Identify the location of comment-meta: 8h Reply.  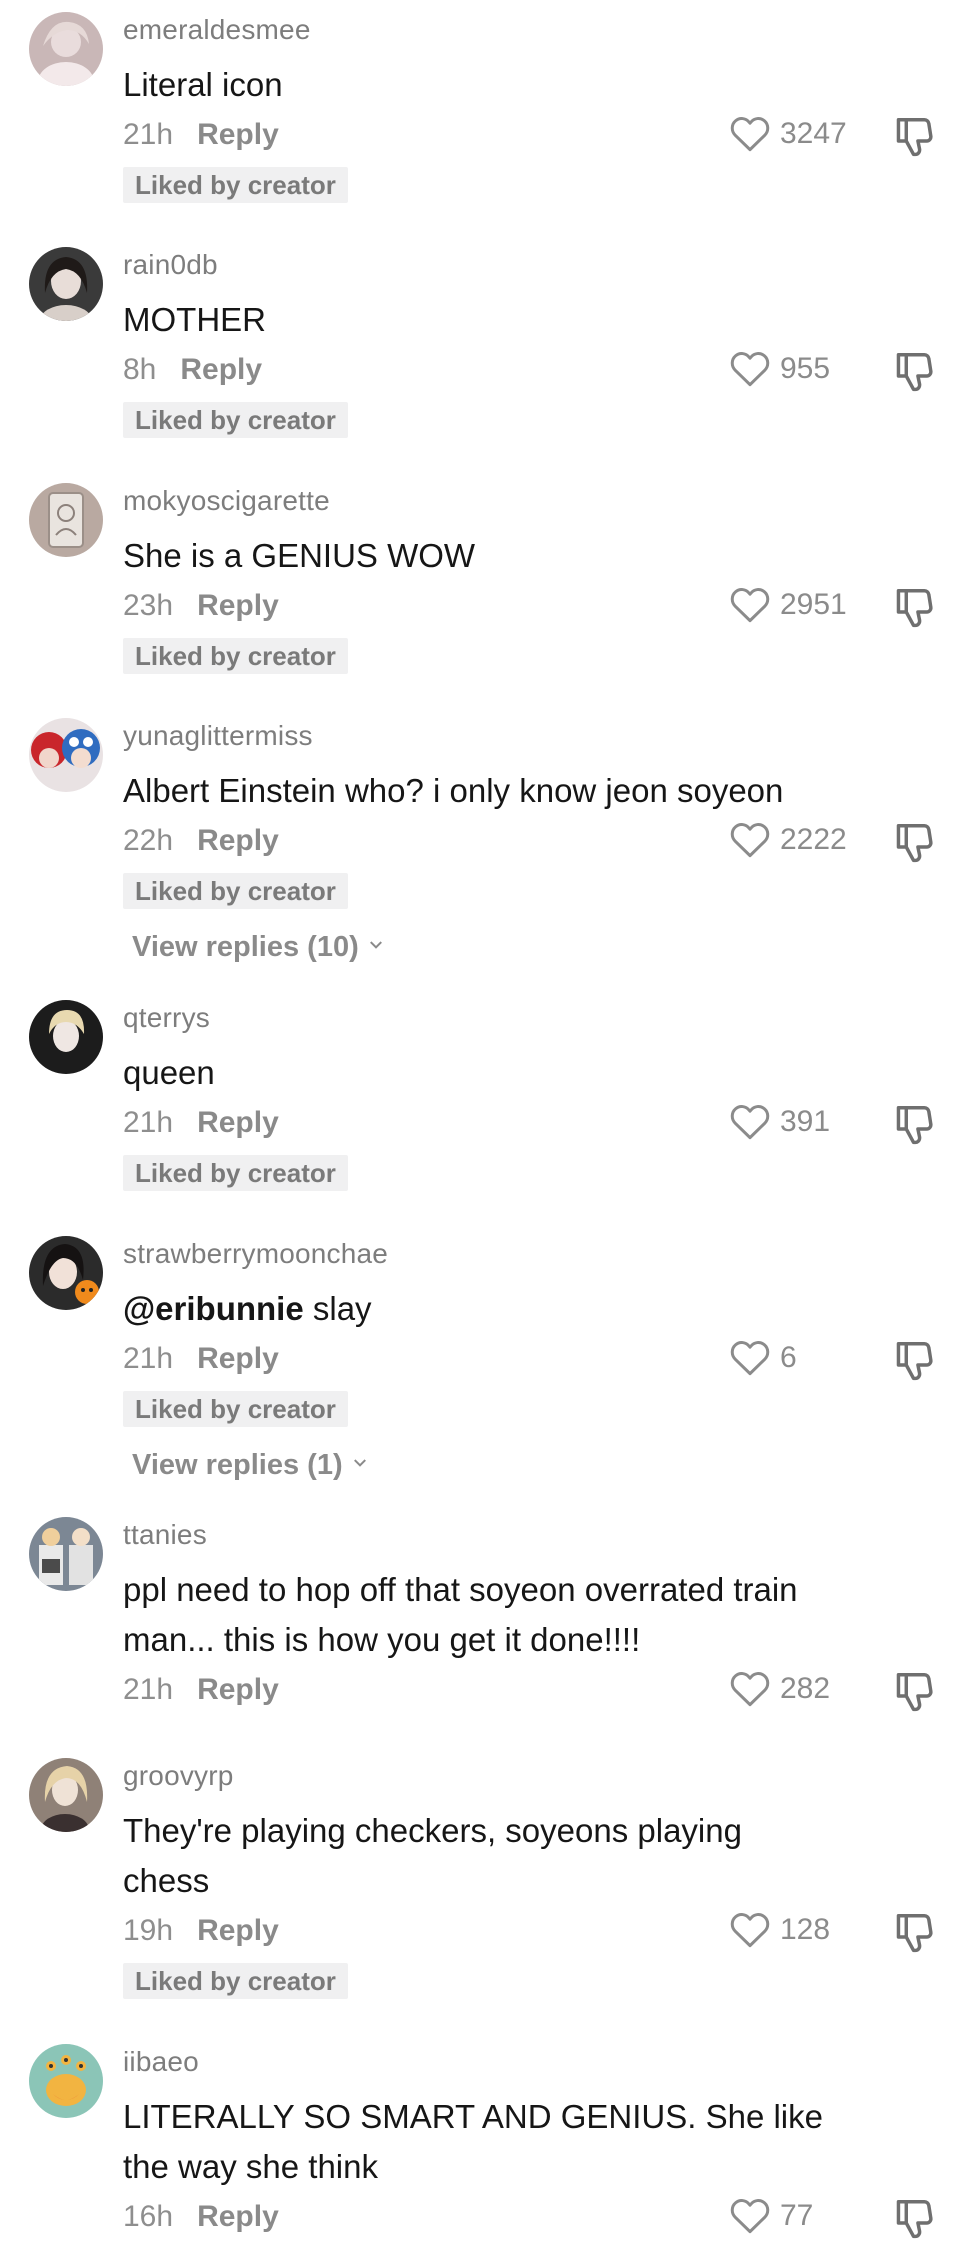
(192, 370).